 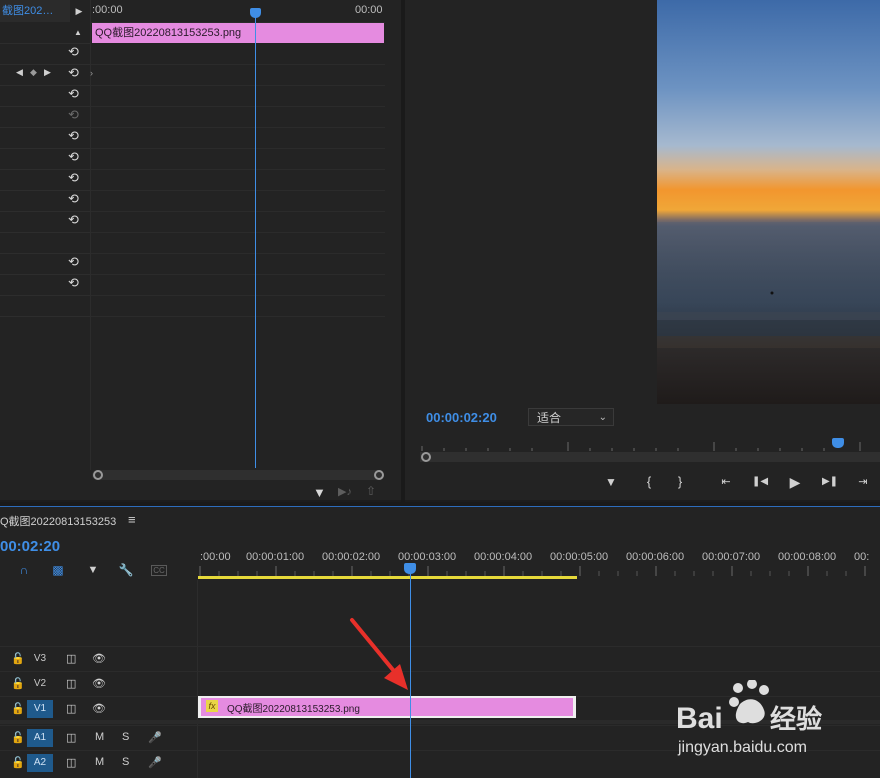 I want to click on ec-playhead-handle, so click(x=255, y=13).